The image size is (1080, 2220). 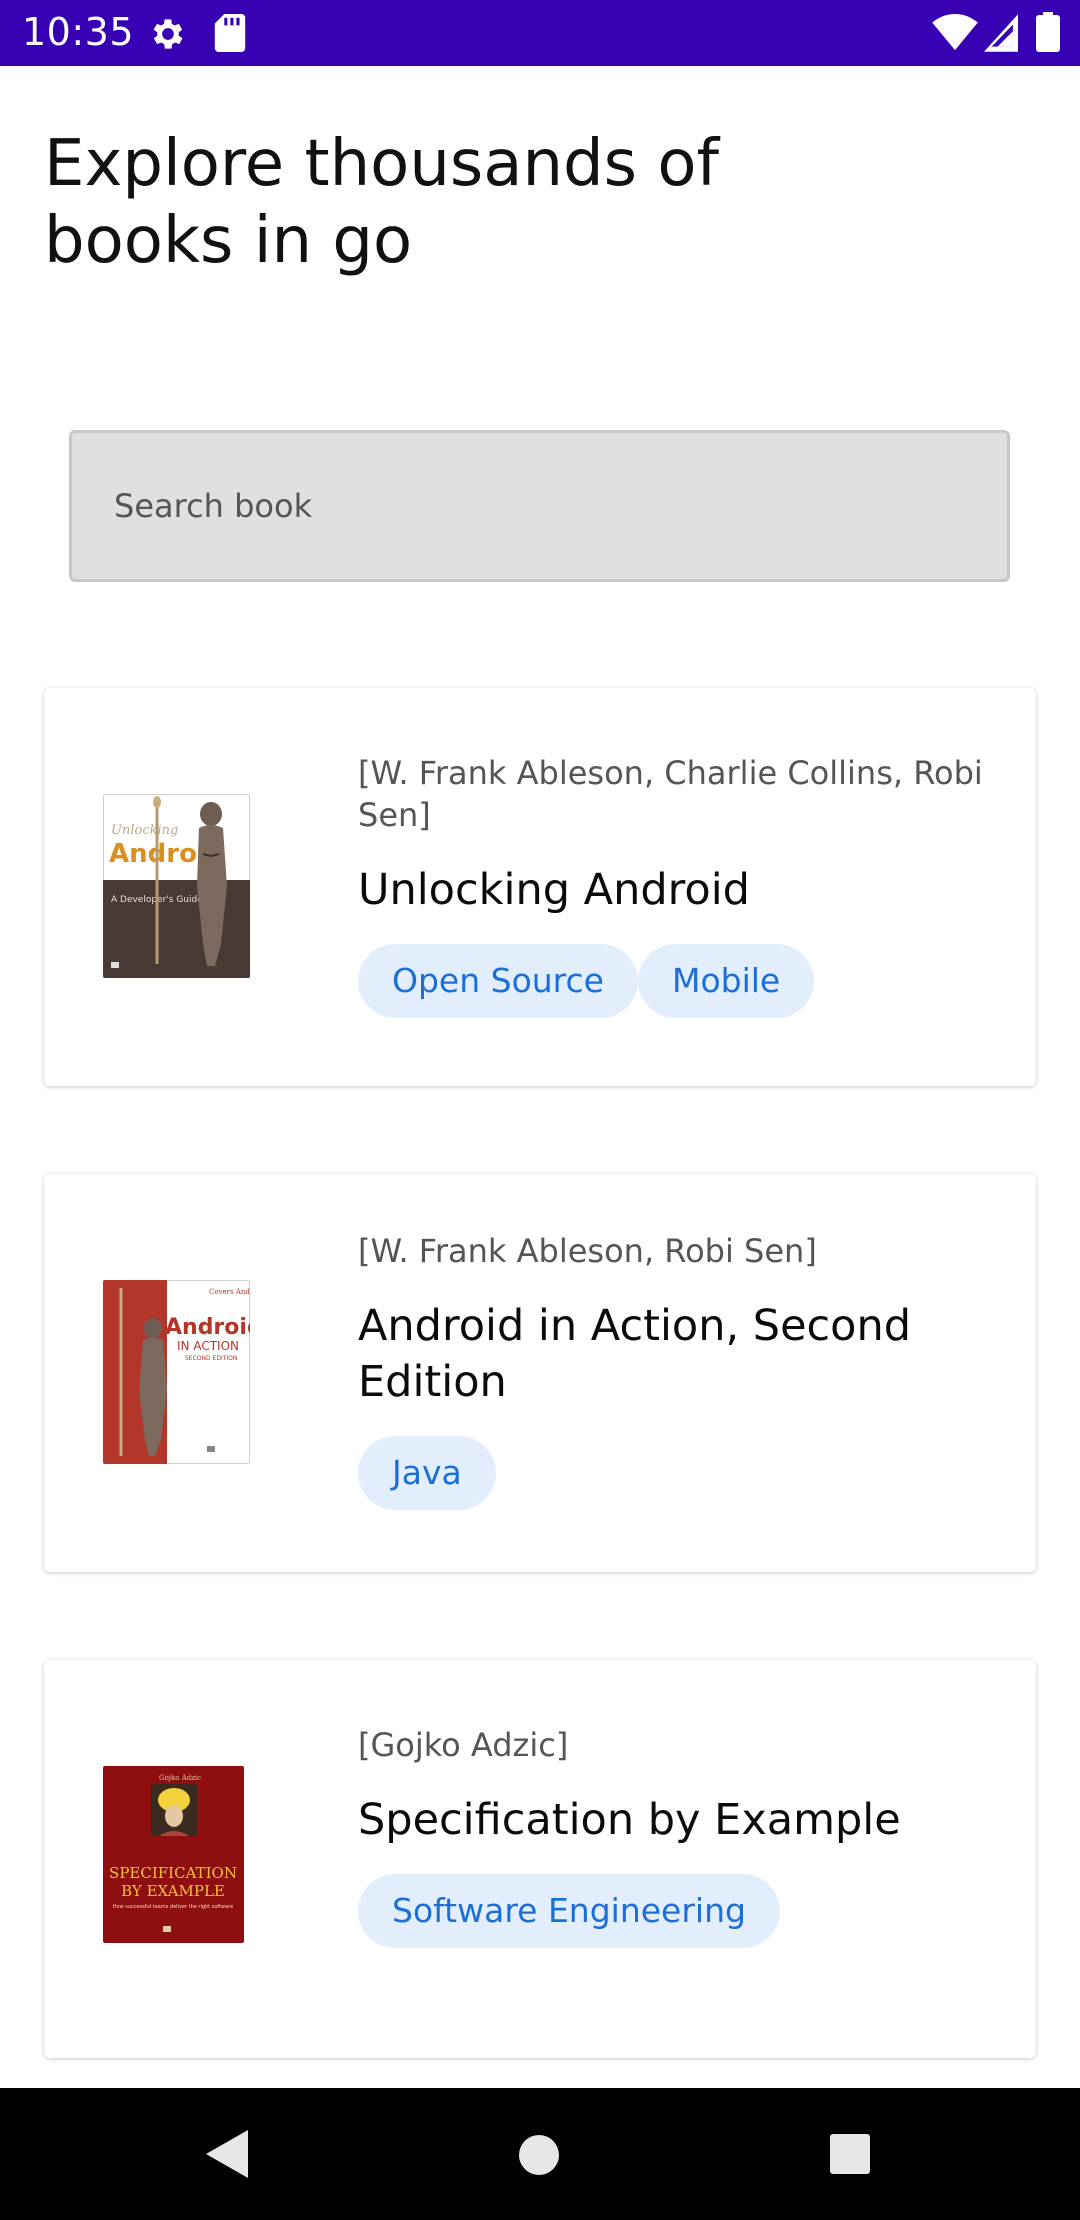 I want to click on svg-text: Gojko Adzic, so click(x=180, y=1778).